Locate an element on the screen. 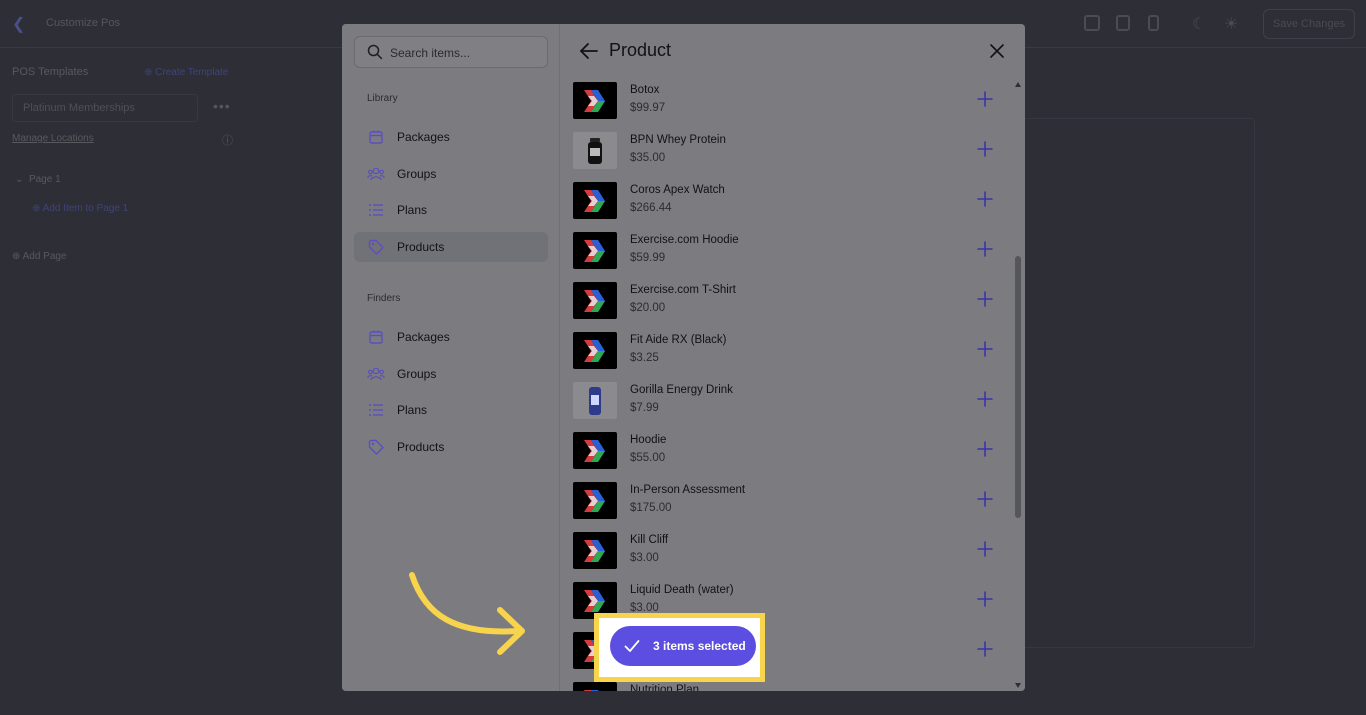 The image size is (1366, 715). tablet-icon is located at coordinates (1123, 23).